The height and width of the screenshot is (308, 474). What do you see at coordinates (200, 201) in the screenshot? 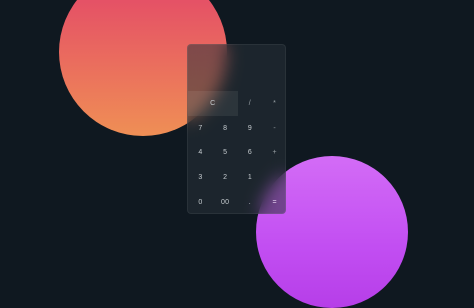
I see `digit-0-button: 0` at bounding box center [200, 201].